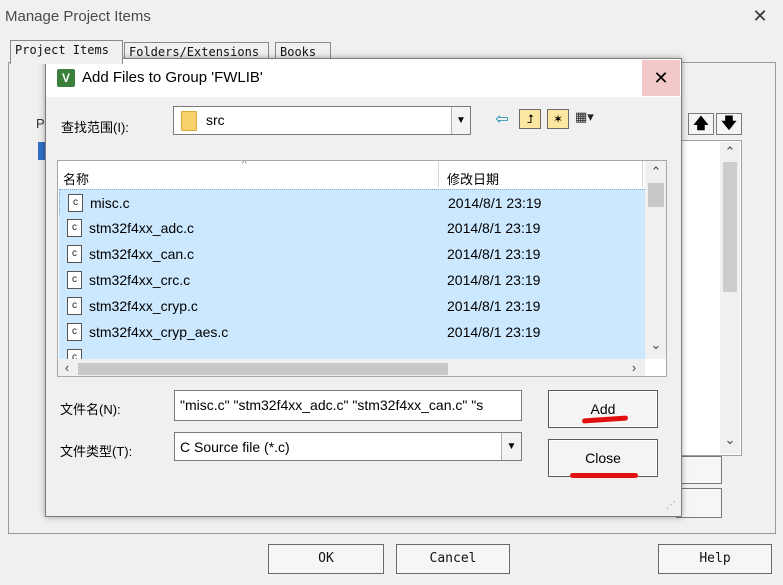 This screenshot has width=783, height=585. What do you see at coordinates (189, 121) in the screenshot?
I see `folder-icon` at bounding box center [189, 121].